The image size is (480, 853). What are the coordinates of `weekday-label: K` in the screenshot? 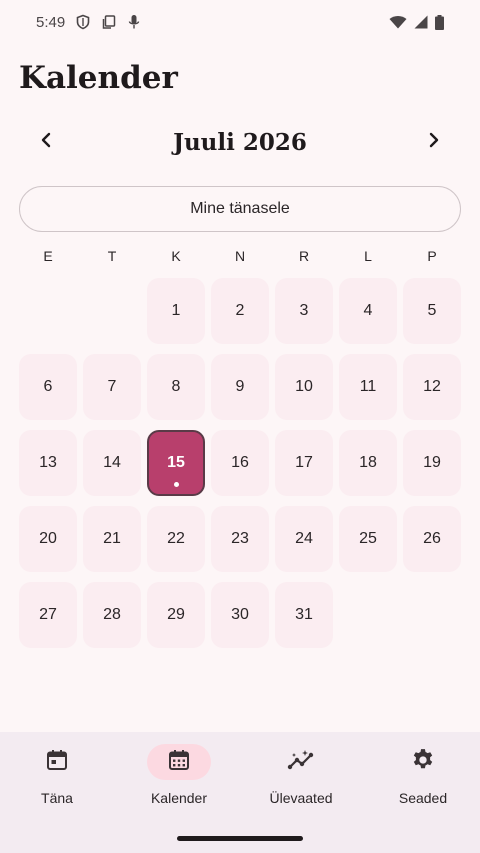 It's located at (176, 256).